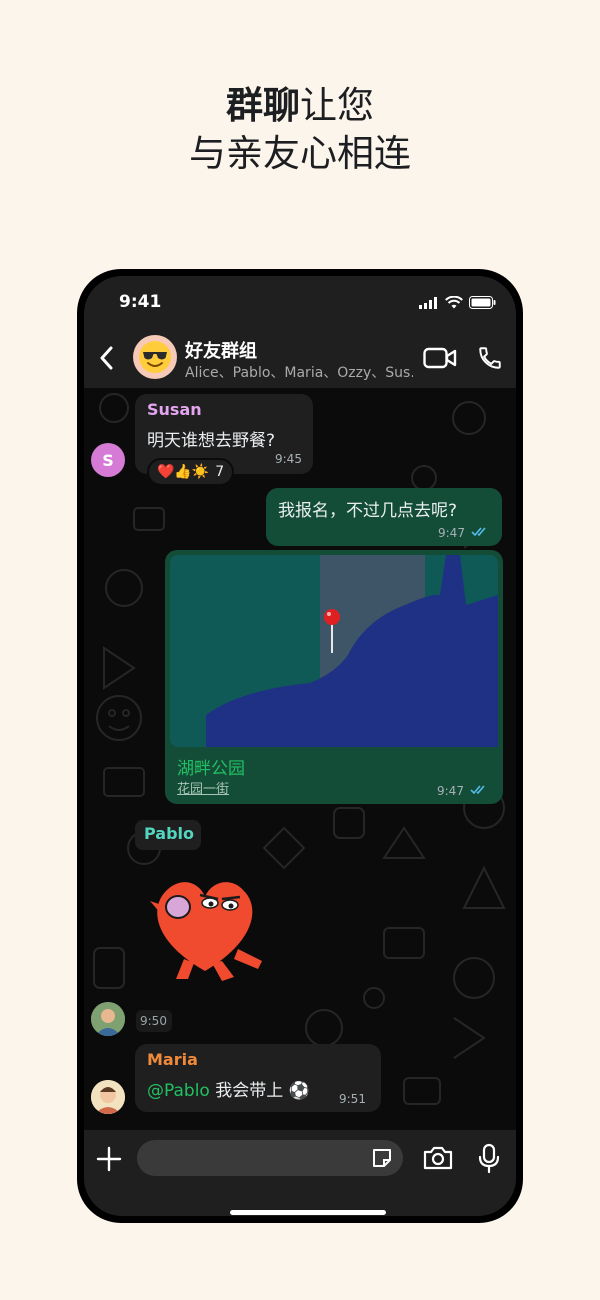 The width and height of the screenshot is (600, 1300). Describe the element at coordinates (337, 105) in the screenshot. I see `headline-rest: 让您` at that location.